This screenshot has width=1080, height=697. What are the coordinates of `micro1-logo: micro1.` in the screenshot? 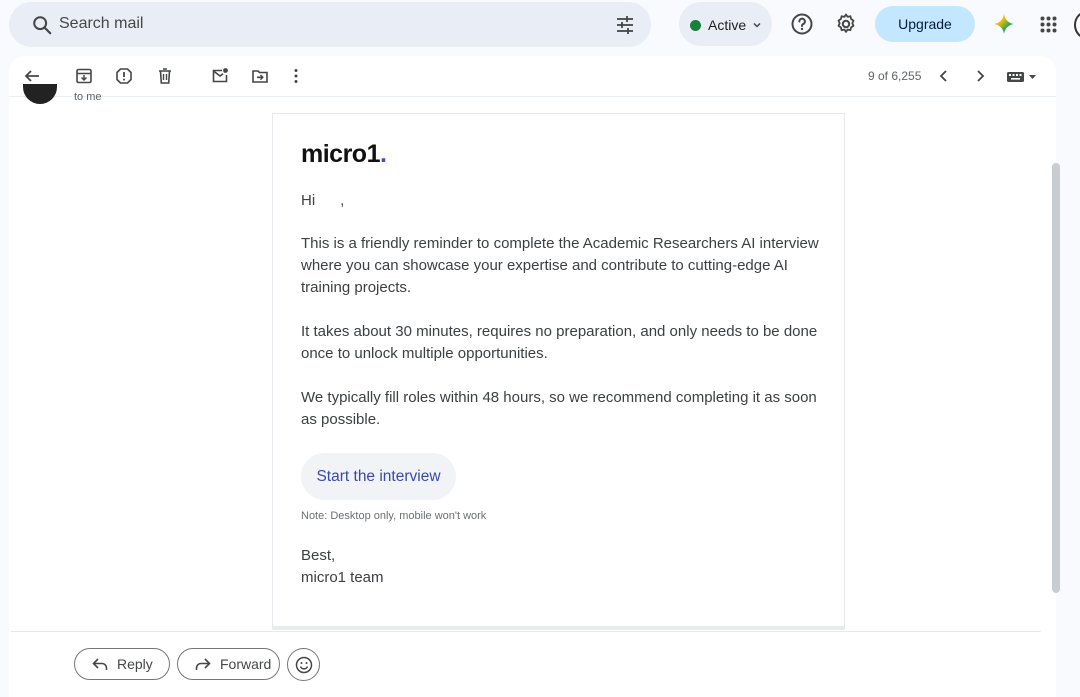 It's located at (344, 154).